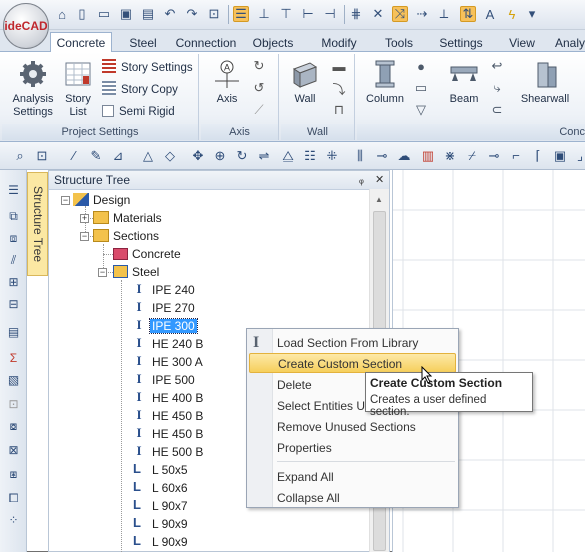 The image size is (585, 552). What do you see at coordinates (74, 156) in the screenshot?
I see `pick-icon: ⁄` at bounding box center [74, 156].